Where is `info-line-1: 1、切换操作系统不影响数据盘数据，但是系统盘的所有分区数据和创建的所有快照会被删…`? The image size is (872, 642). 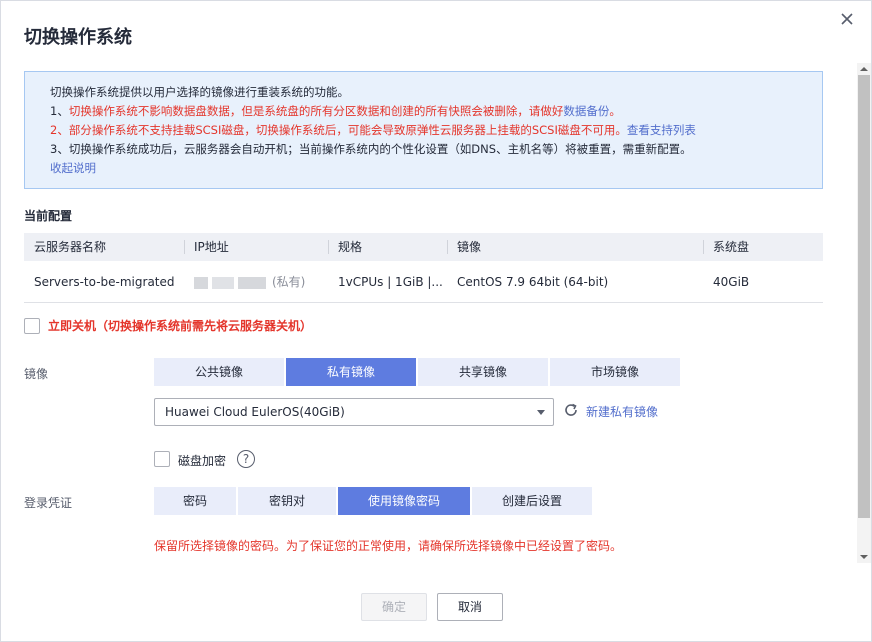
info-line-1: 1、切换操作系统不影响数据盘数据，但是系统盘的所有分区数据和创建的所有快照会被删… is located at coordinates (436, 110).